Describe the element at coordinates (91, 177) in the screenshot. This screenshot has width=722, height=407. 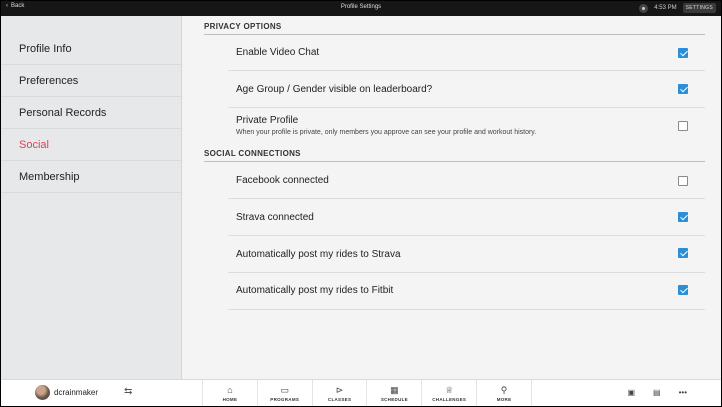
I see `sidebar-item-membership: Membership` at that location.